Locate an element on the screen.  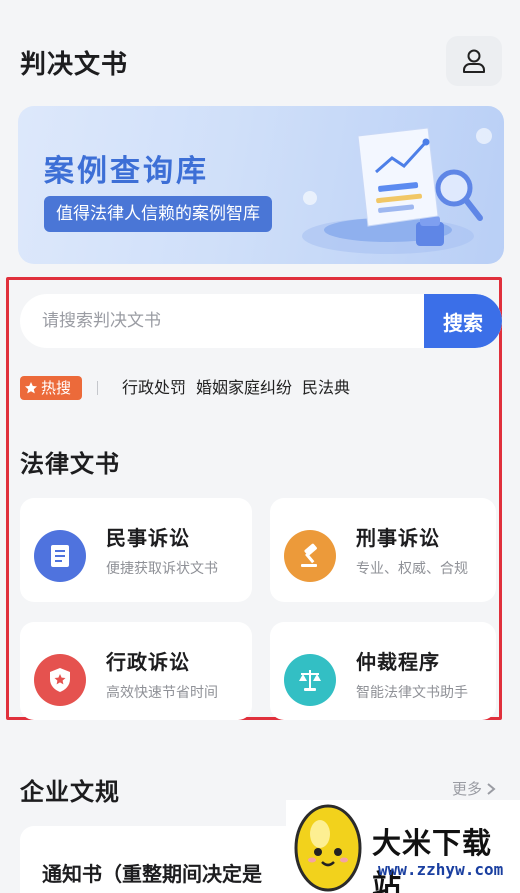
enterprise-section-title: 企业文规 is located at coordinates (70, 792).